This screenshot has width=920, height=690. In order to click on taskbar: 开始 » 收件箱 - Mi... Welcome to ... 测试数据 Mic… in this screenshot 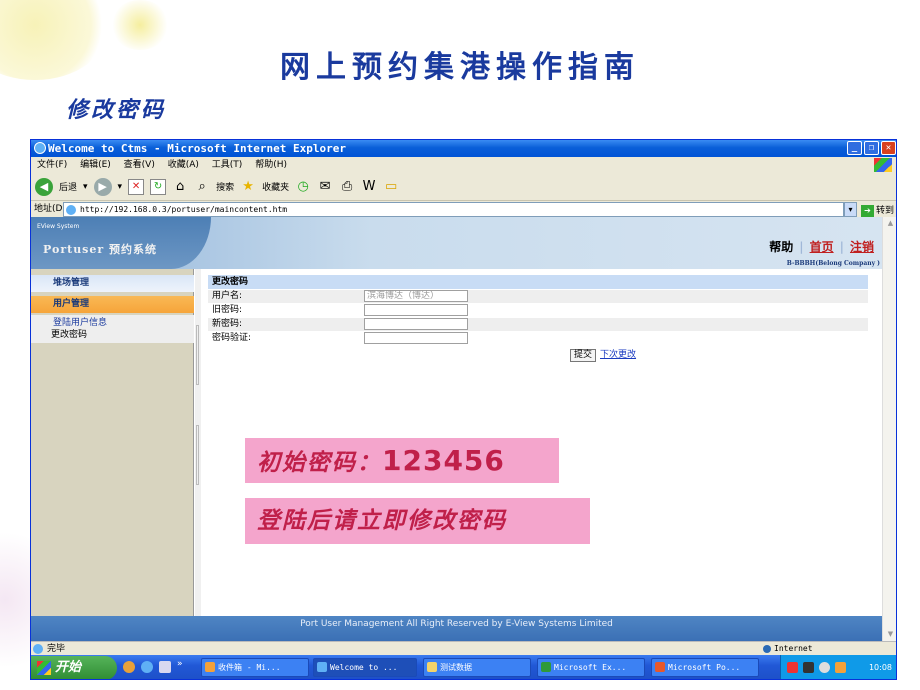, I will do `click(463, 667)`.